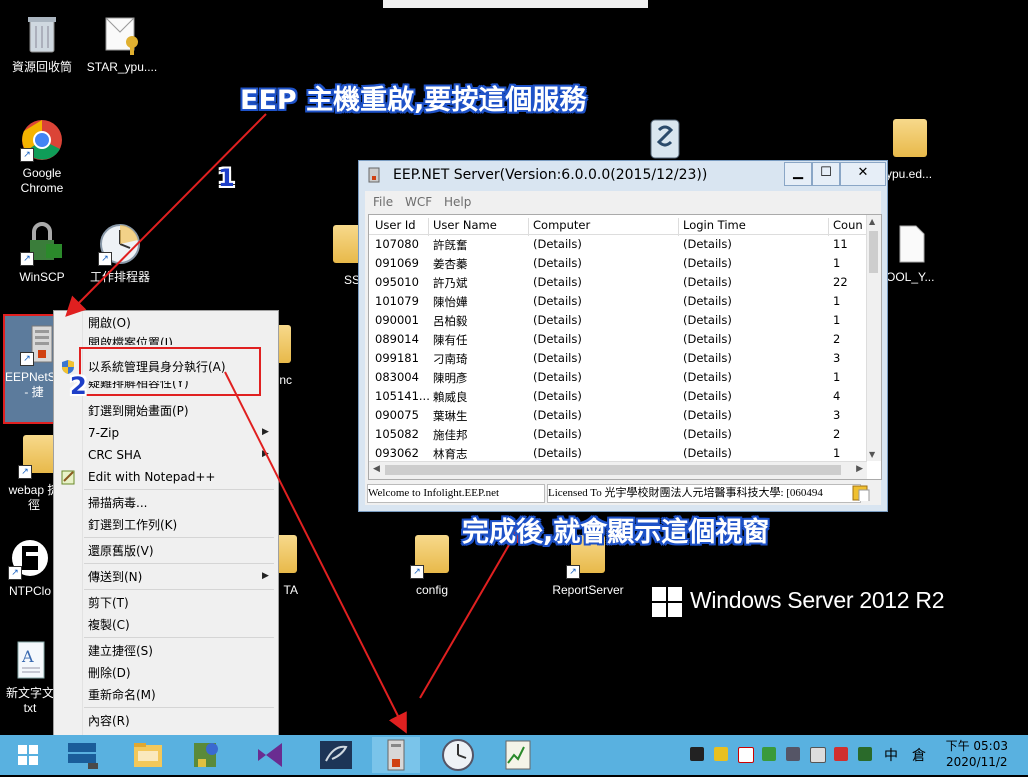 The height and width of the screenshot is (777, 1028). I want to click on menu-item-edit-notepadpp: Edit with Notepad++, so click(151, 477).